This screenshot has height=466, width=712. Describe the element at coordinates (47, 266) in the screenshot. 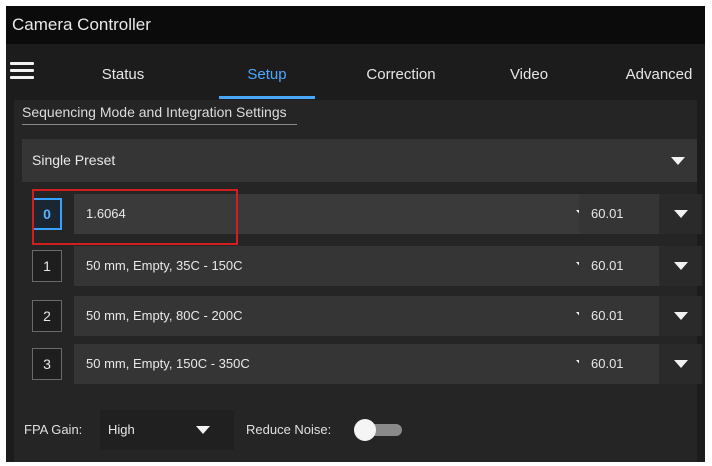

I see `preset-index-button-1: 1` at that location.